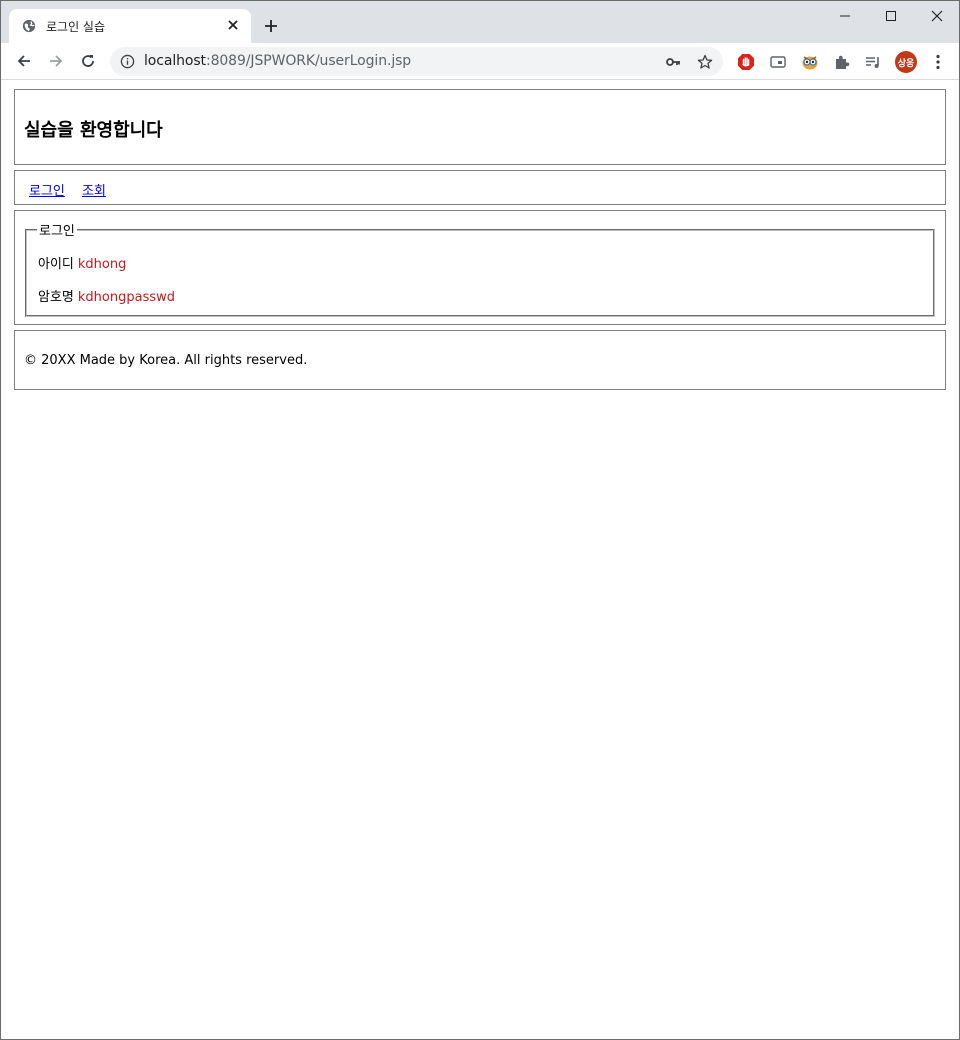 Image resolution: width=960 pixels, height=1040 pixels. I want to click on reload-button, so click(88, 61).